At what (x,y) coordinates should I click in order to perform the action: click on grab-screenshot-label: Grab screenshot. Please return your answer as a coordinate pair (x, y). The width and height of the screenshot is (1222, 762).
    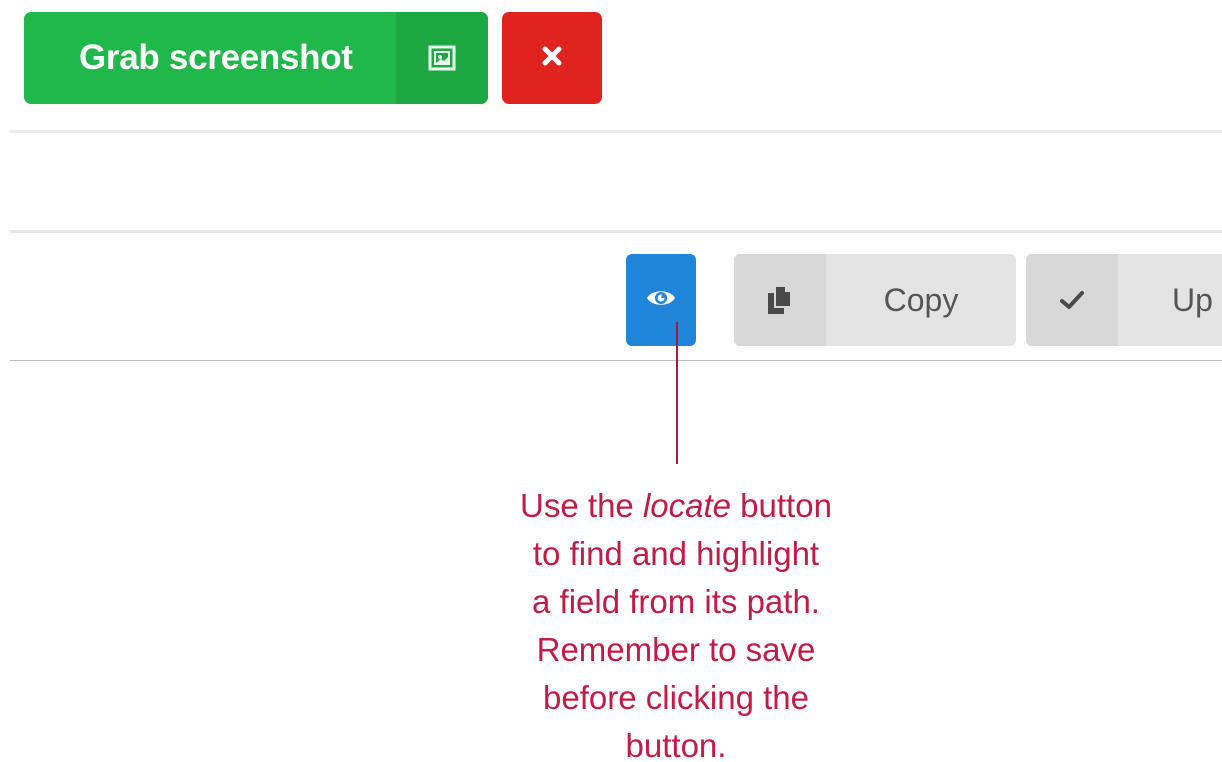
    Looking at the image, I should click on (216, 57).